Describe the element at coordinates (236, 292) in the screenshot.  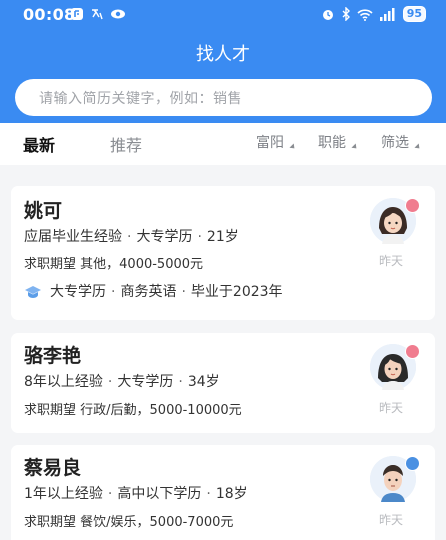
I see `edu-graduation: 毕业于2023年` at that location.